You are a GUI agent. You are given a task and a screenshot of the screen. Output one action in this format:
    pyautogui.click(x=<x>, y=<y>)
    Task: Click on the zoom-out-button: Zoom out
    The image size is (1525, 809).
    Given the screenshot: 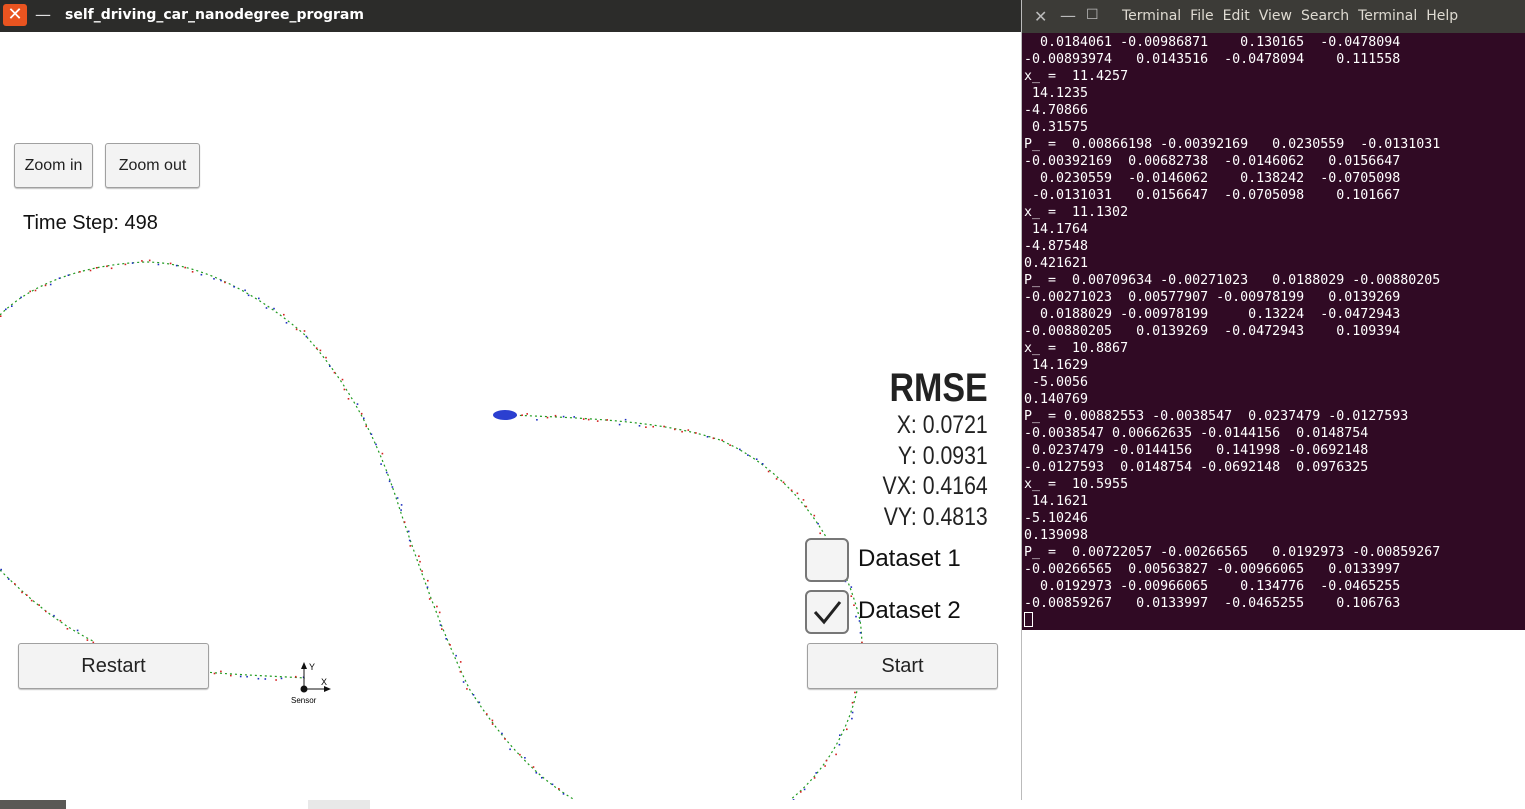 What is the action you would take?
    pyautogui.click(x=152, y=165)
    